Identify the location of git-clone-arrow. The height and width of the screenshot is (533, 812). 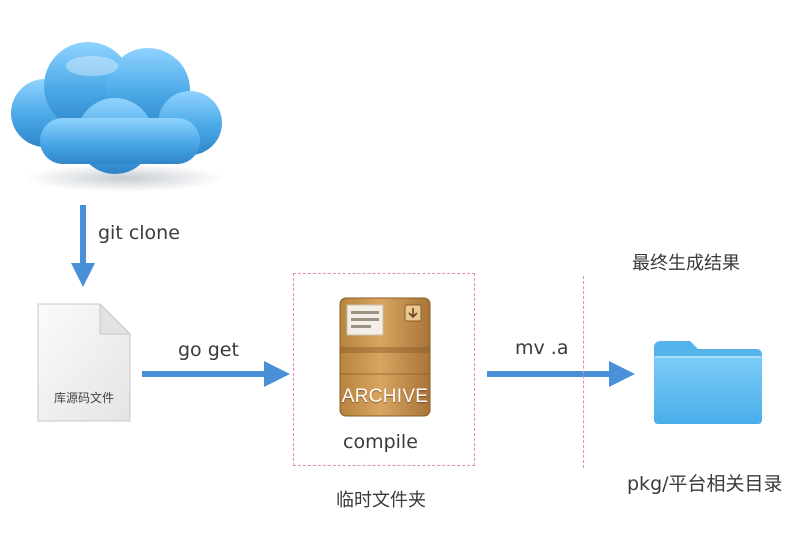
(83, 246).